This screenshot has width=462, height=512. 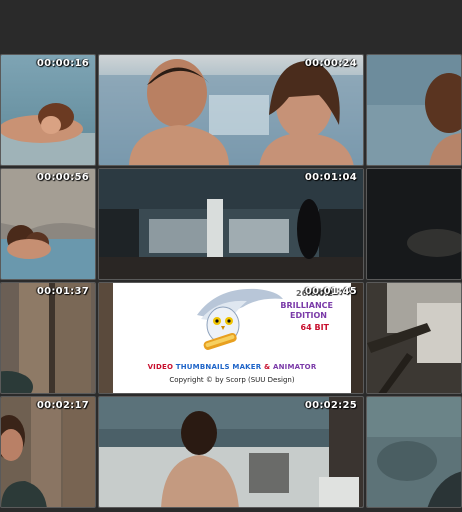 I want to click on product-title: VIDEO THUMBNAILS MAKER & ANIMATOR, so click(x=232, y=367).